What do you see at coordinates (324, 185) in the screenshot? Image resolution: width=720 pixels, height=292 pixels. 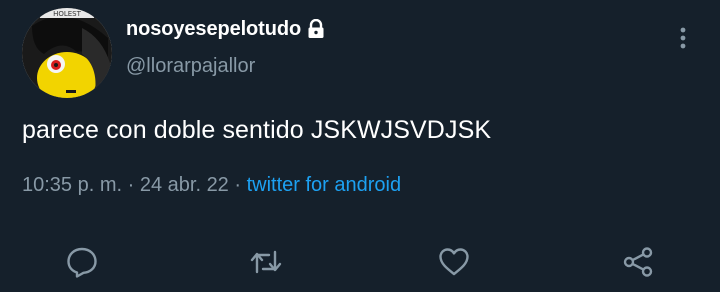 I see `tweet-source-link: twitter for android` at bounding box center [324, 185].